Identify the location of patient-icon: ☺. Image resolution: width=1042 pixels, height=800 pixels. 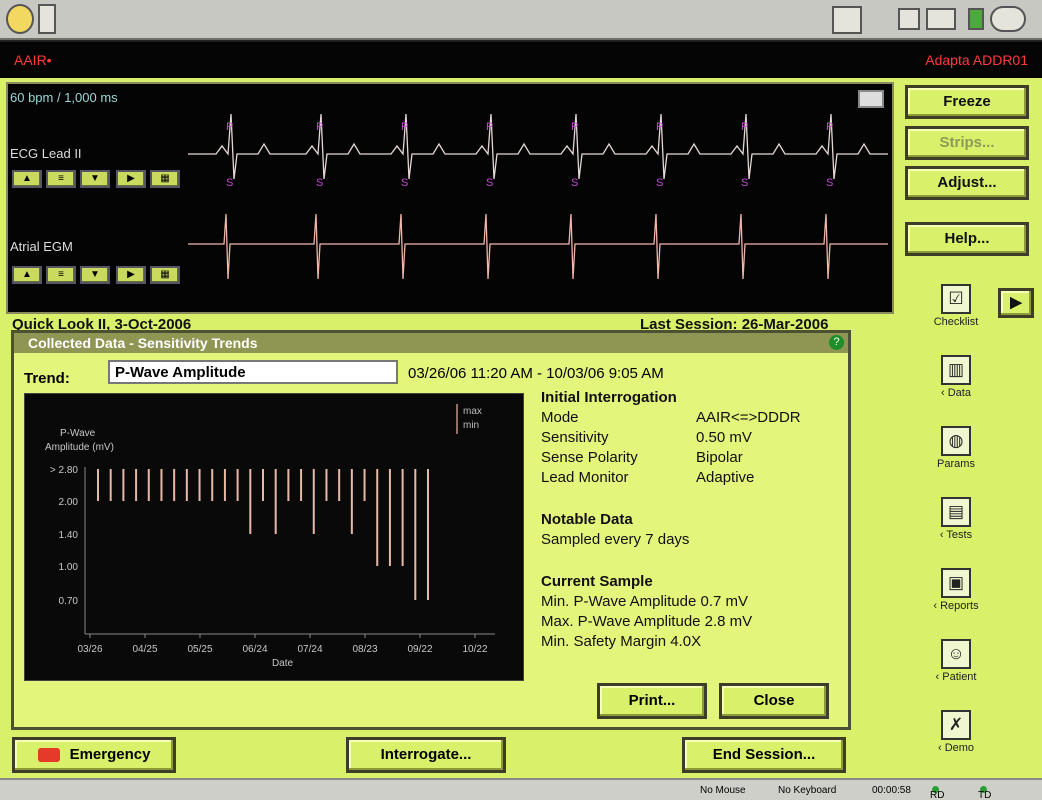
(956, 654).